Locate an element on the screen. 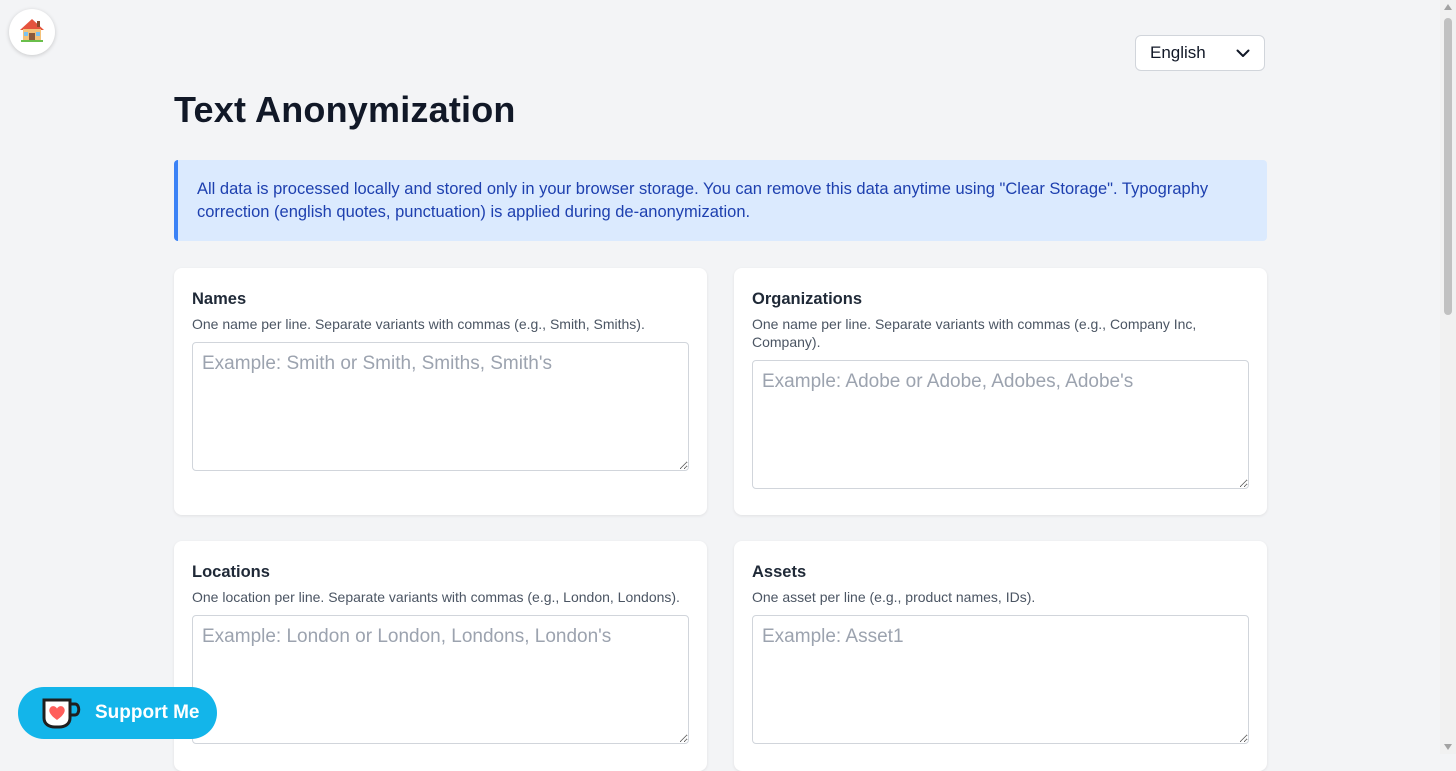 The image size is (1456, 771). assets-textarea is located at coordinates (1000, 679).